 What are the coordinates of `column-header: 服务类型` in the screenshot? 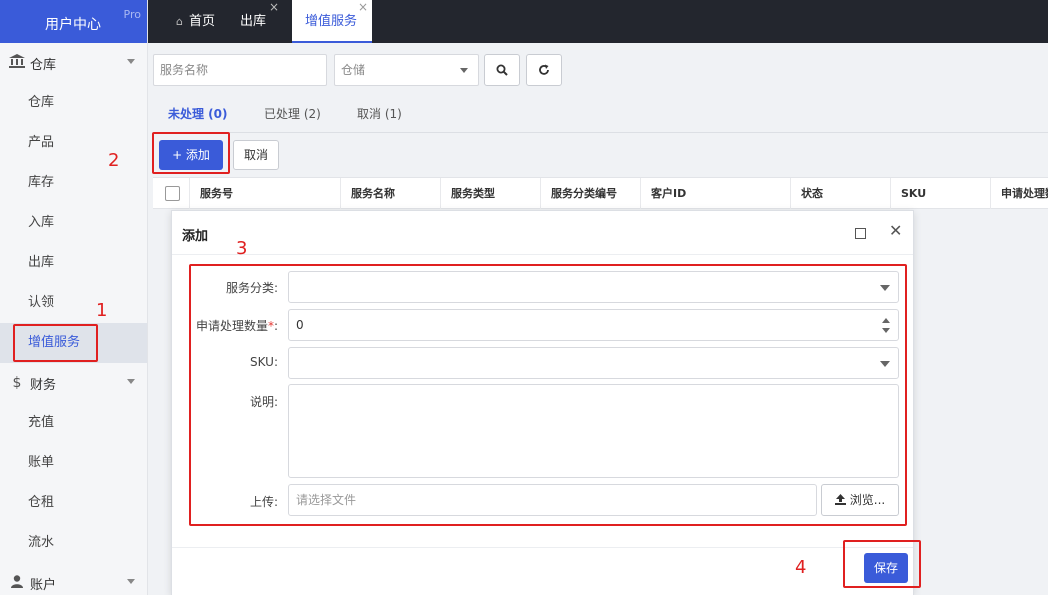 It's located at (490, 193).